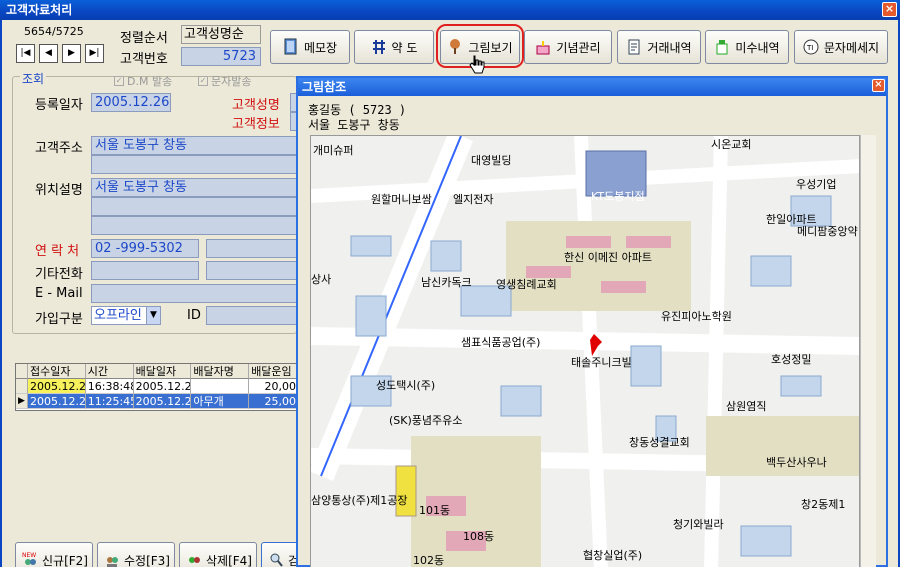 The image size is (900, 567). I want to click on reg-date-field: 2005.12.26, so click(131, 102).